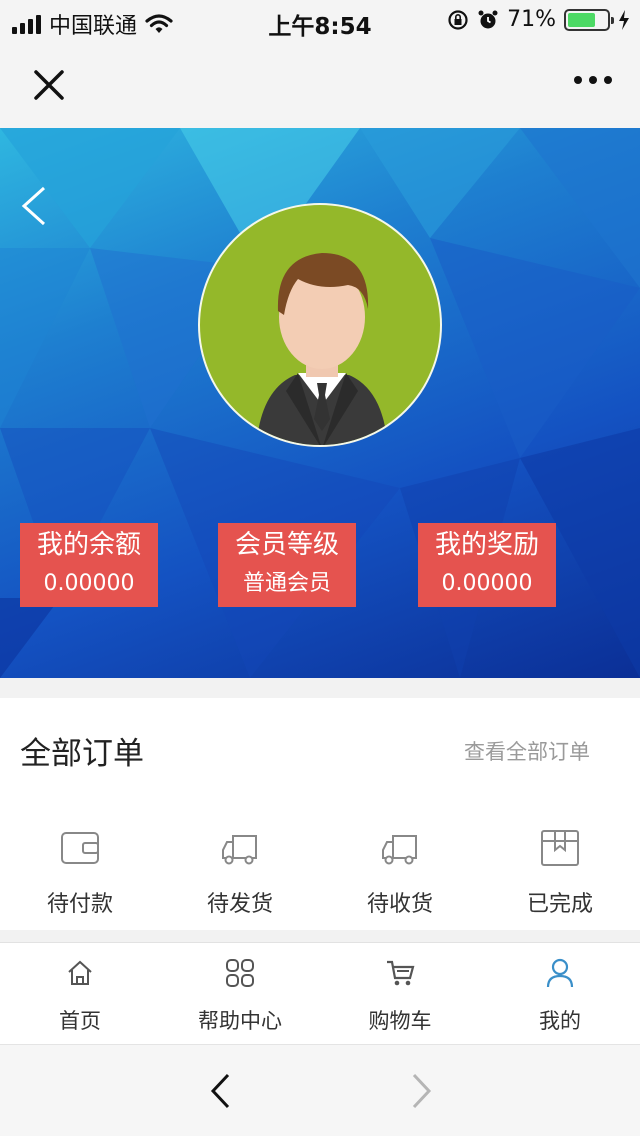  I want to click on alarm-icon, so click(488, 19).